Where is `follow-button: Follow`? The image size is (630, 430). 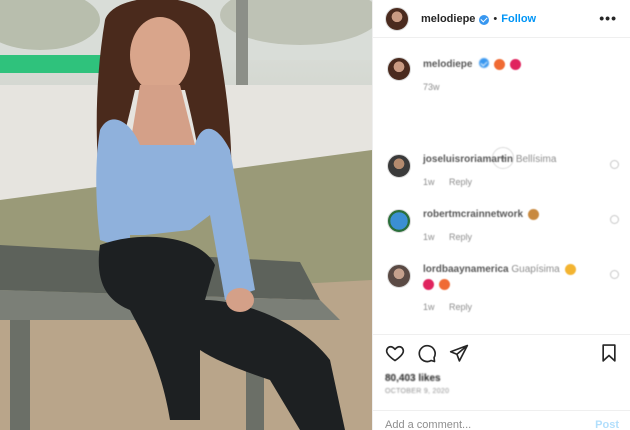 follow-button: Follow is located at coordinates (518, 19).